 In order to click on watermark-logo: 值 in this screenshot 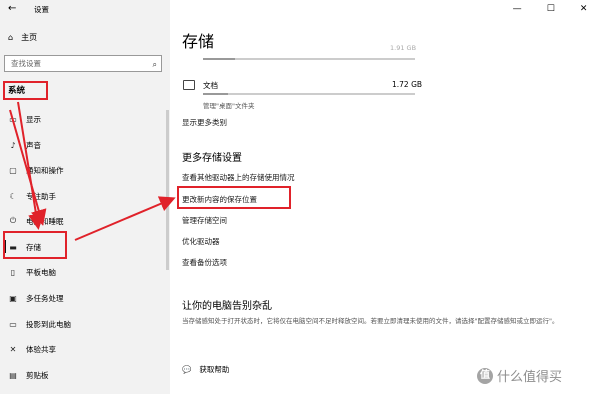, I will do `click(485, 375)`.